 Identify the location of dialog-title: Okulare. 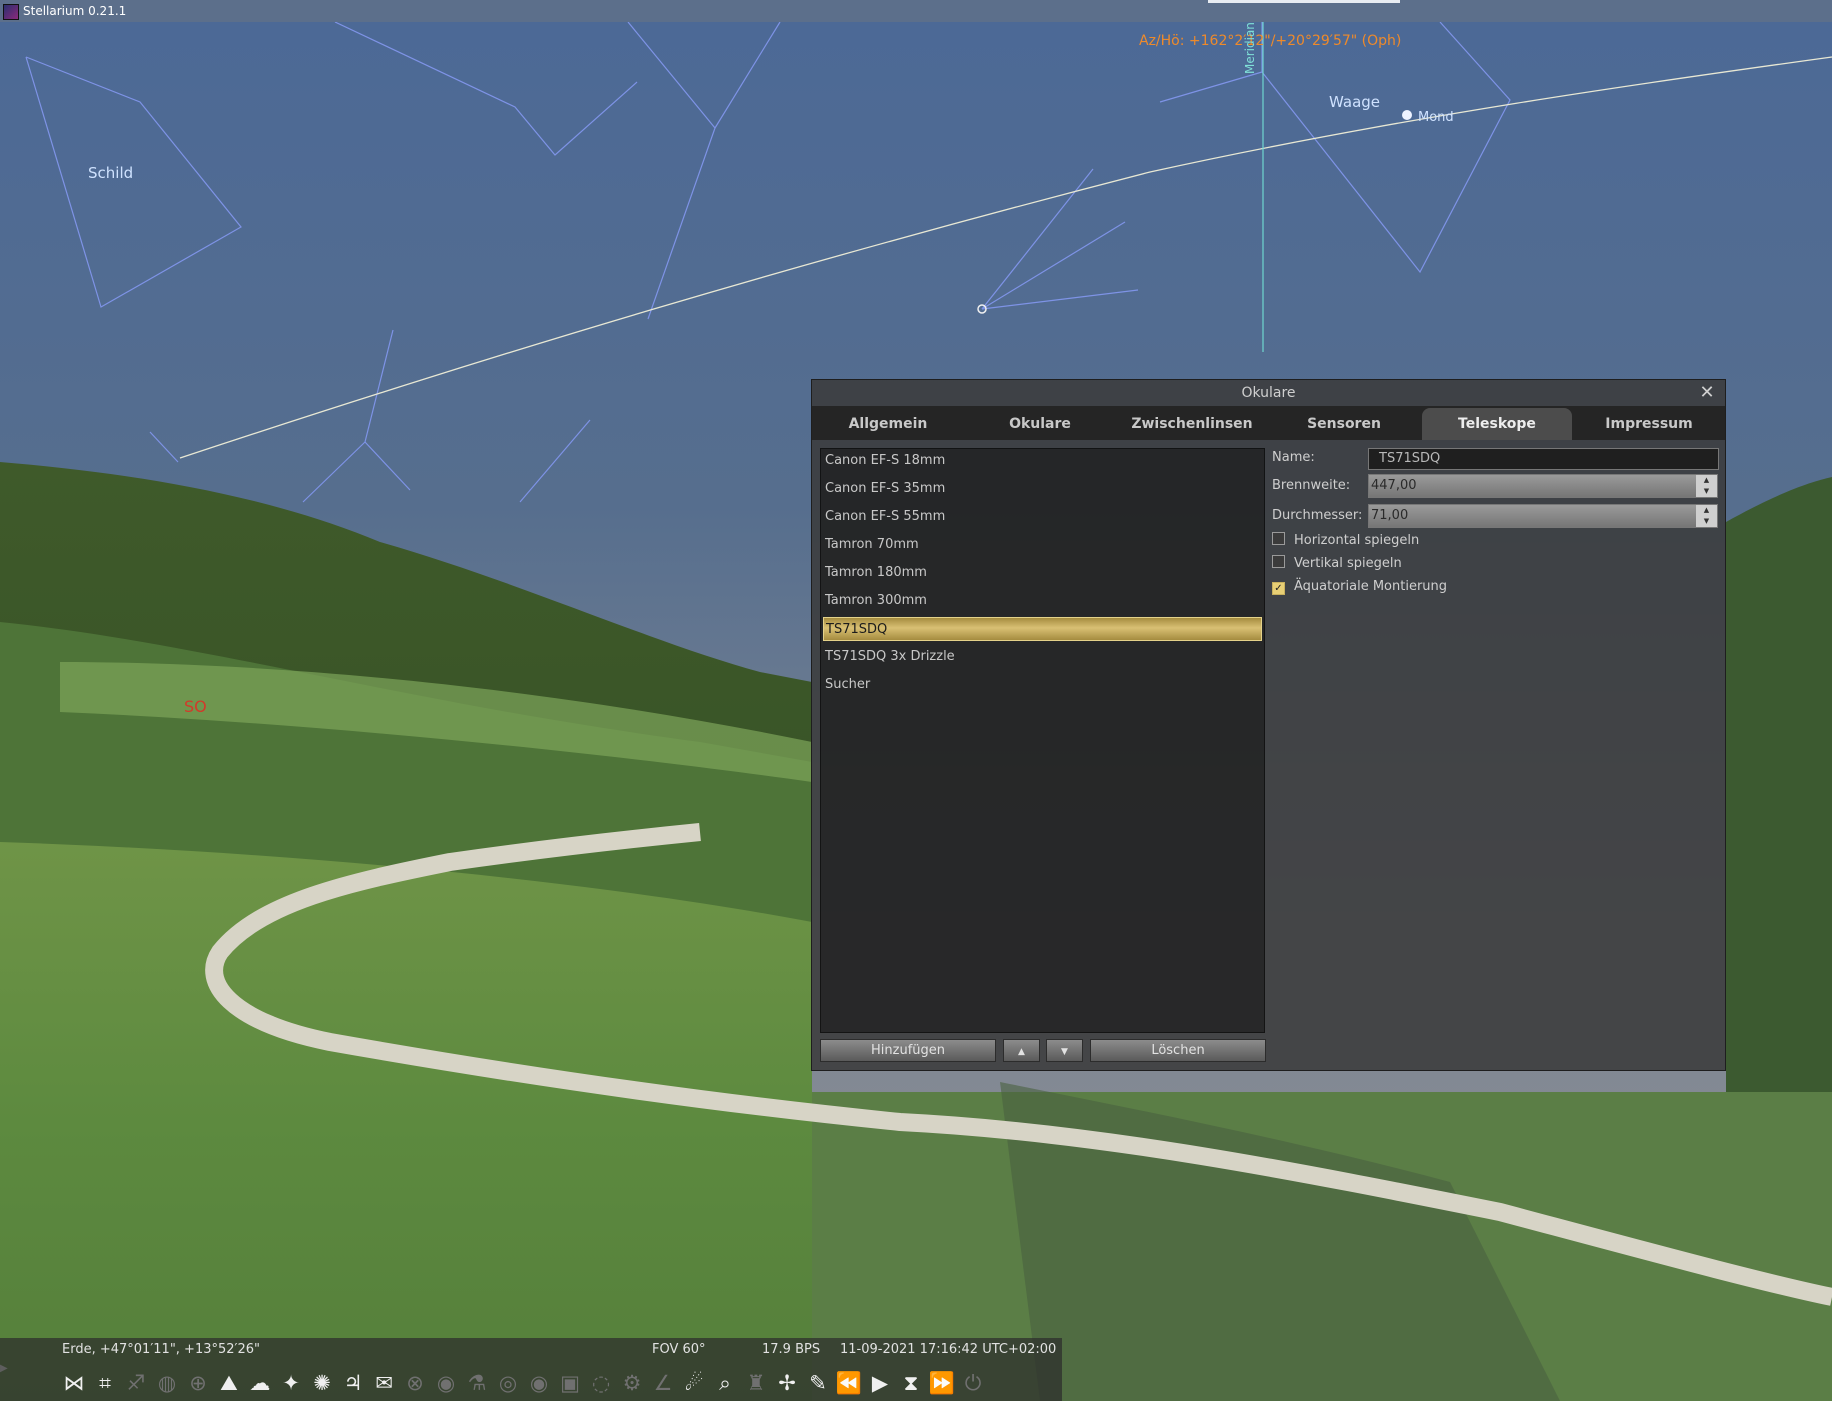
(1268, 393).